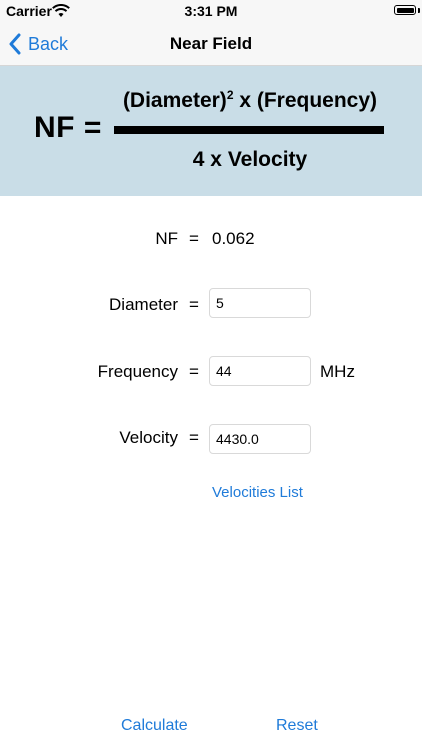 Image resolution: width=422 pixels, height=750 pixels. What do you see at coordinates (260, 371) in the screenshot?
I see `frequency-input` at bounding box center [260, 371].